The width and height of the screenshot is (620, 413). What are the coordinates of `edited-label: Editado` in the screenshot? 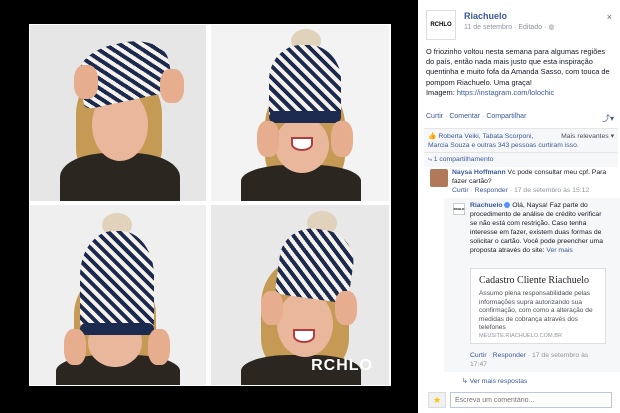 It's located at (530, 27).